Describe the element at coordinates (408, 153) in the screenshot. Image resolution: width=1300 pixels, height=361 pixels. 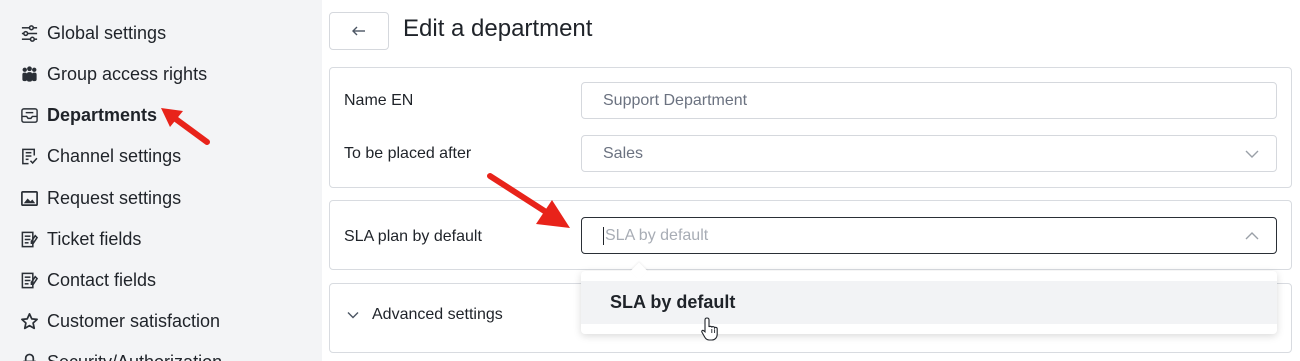
I see `placed-after-label: To be placed after` at that location.